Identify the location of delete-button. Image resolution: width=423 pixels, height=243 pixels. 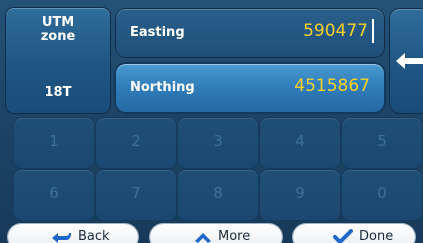
(406, 61).